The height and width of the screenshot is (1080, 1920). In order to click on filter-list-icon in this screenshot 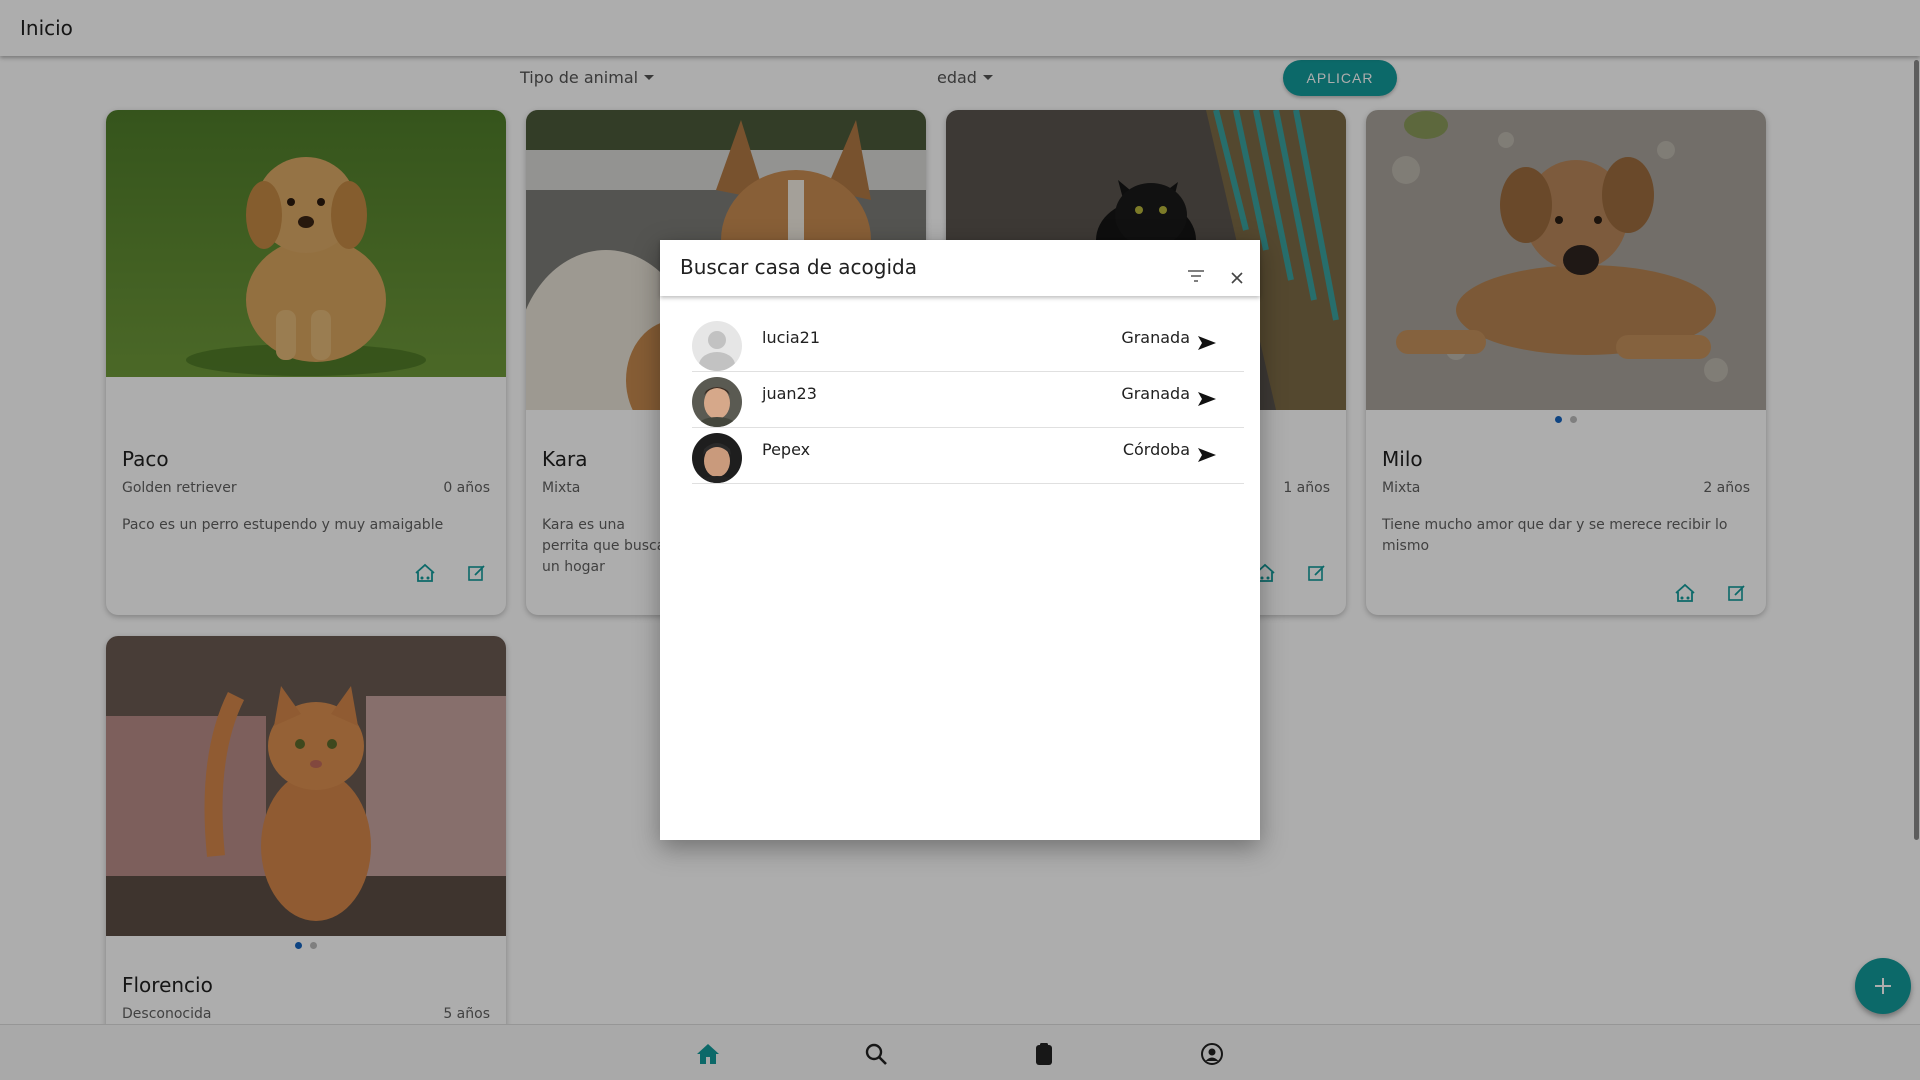, I will do `click(1196, 276)`.